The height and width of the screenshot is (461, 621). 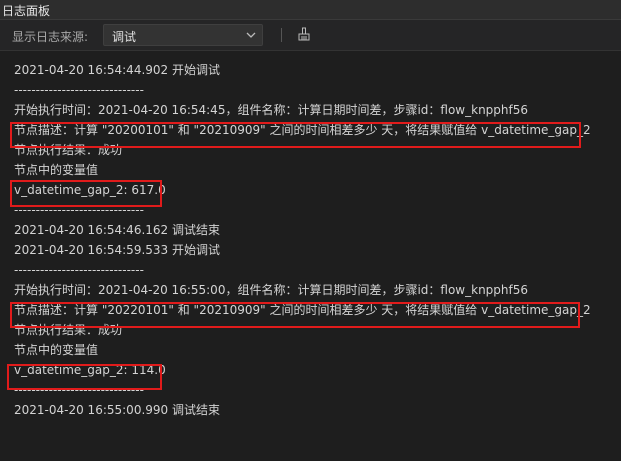 I want to click on source-filter-select: 调试, so click(x=183, y=35).